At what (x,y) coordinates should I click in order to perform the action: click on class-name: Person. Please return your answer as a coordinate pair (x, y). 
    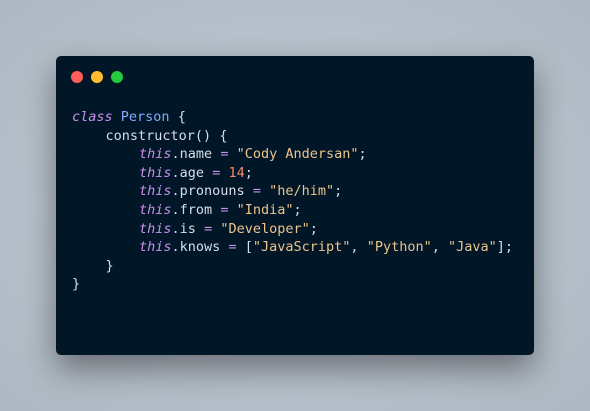
    Looking at the image, I should click on (145, 117).